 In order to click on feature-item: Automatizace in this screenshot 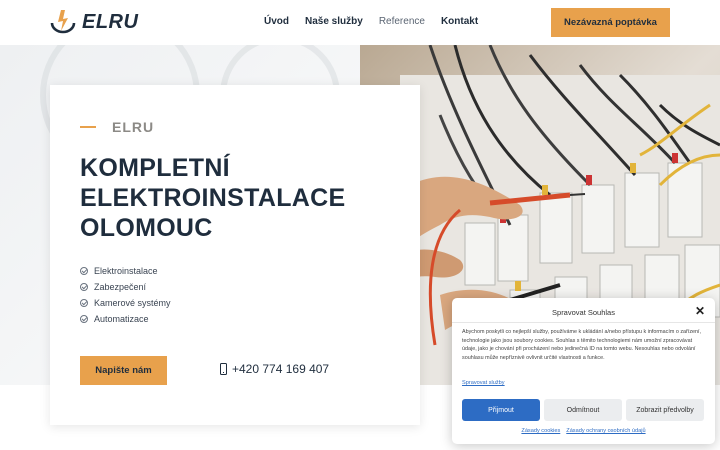, I will do `click(125, 319)`.